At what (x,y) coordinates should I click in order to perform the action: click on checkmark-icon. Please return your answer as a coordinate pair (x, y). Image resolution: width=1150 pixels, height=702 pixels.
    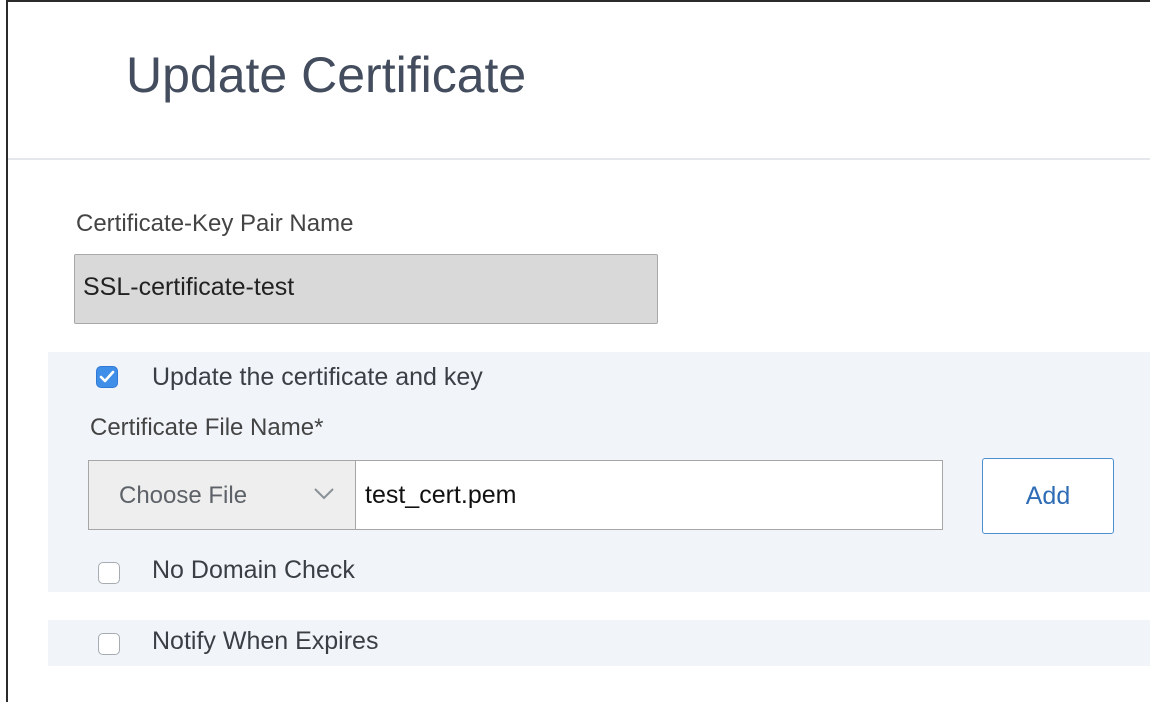
    Looking at the image, I should click on (107, 376).